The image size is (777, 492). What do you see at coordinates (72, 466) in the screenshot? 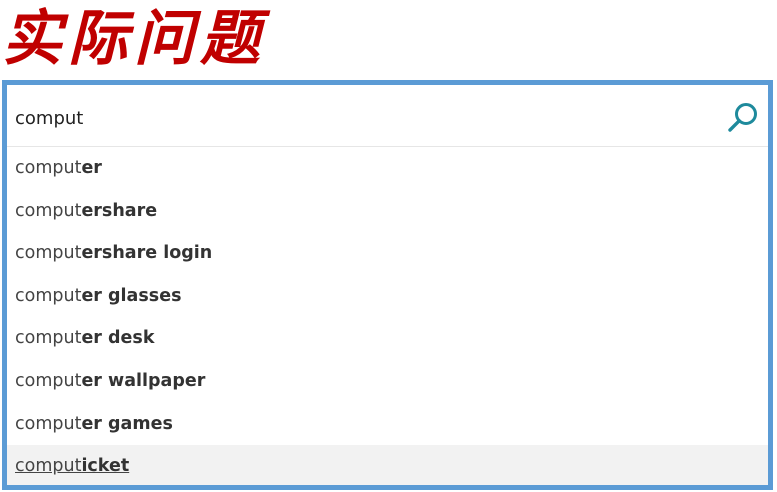
I see `suggestion-label: computicket` at bounding box center [72, 466].